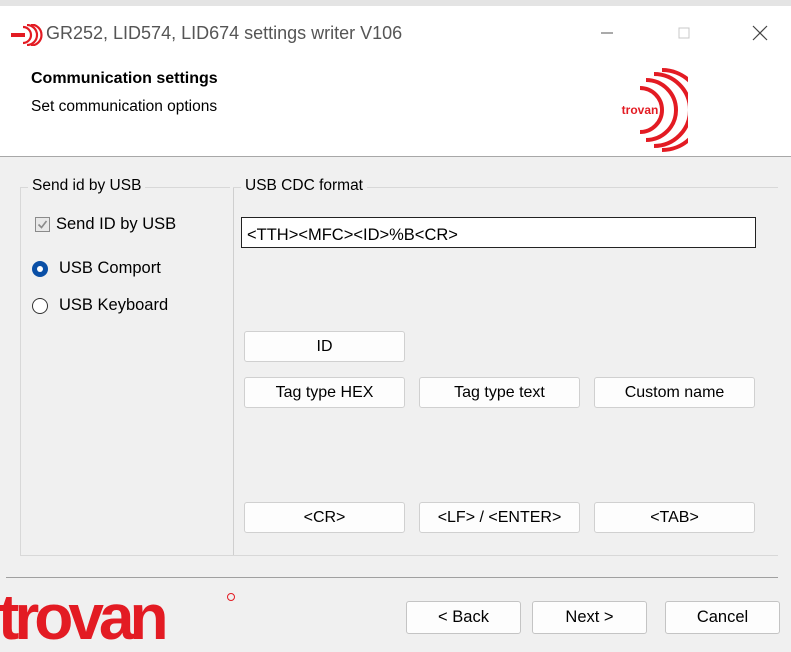 The image size is (791, 652). Describe the element at coordinates (324, 346) in the screenshot. I see `id-button: ID` at that location.